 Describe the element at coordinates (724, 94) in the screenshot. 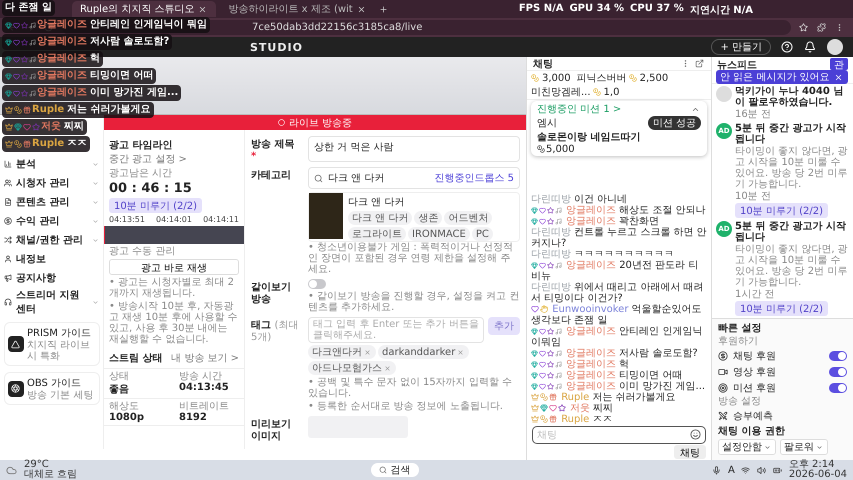

I see `user-avatar` at that location.